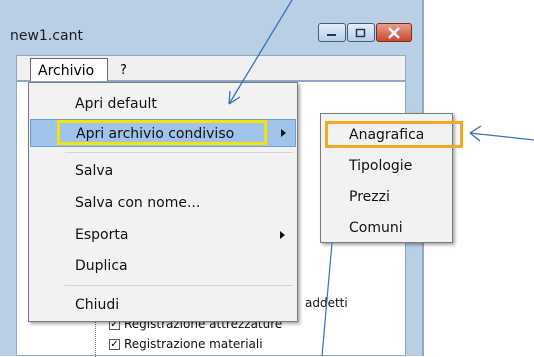 Image resolution: width=534 pixels, height=357 pixels. What do you see at coordinates (163, 305) in the screenshot?
I see `menu-item-chiudi: Chiudi` at bounding box center [163, 305].